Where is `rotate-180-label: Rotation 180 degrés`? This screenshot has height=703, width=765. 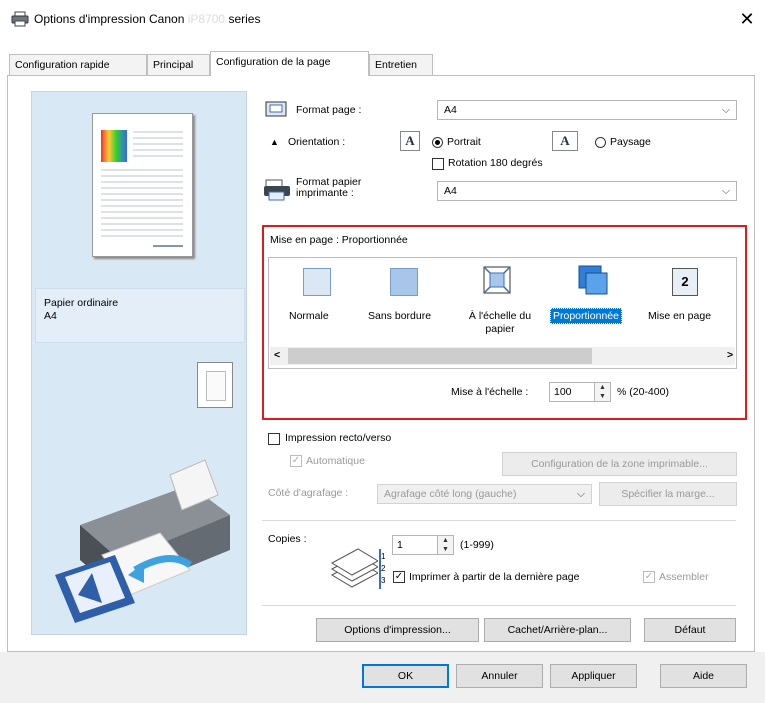 rotate-180-label: Rotation 180 degrés is located at coordinates (495, 163).